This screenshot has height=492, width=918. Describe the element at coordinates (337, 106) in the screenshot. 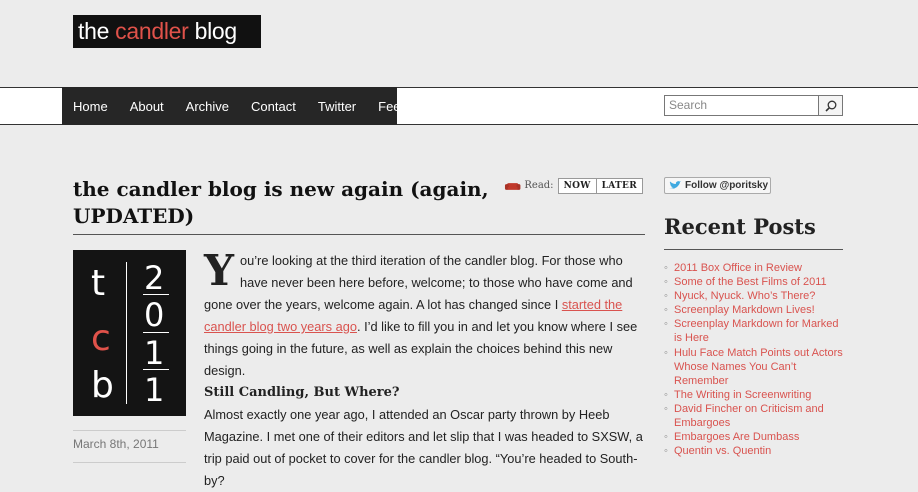

I see `nav-twitter: Twitter` at that location.